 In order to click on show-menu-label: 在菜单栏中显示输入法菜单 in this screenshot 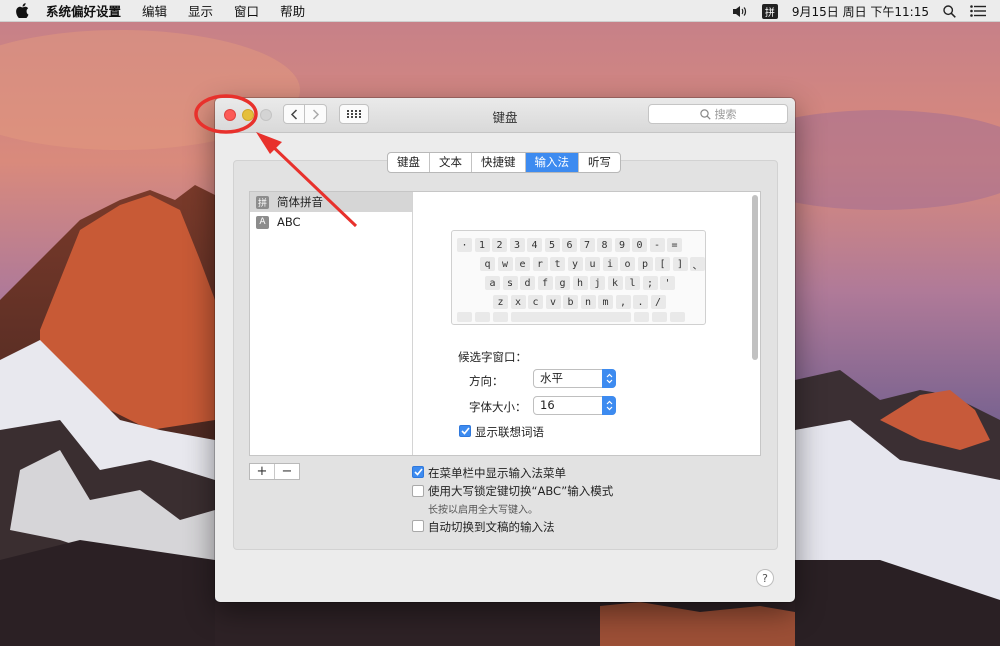, I will do `click(497, 473)`.